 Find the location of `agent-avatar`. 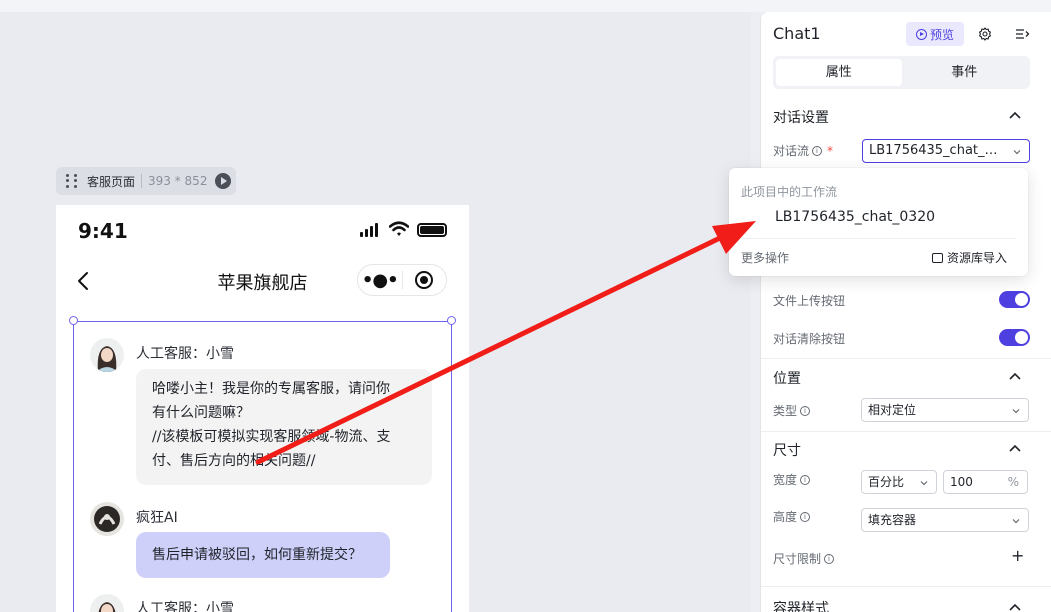

agent-avatar is located at coordinates (107, 355).